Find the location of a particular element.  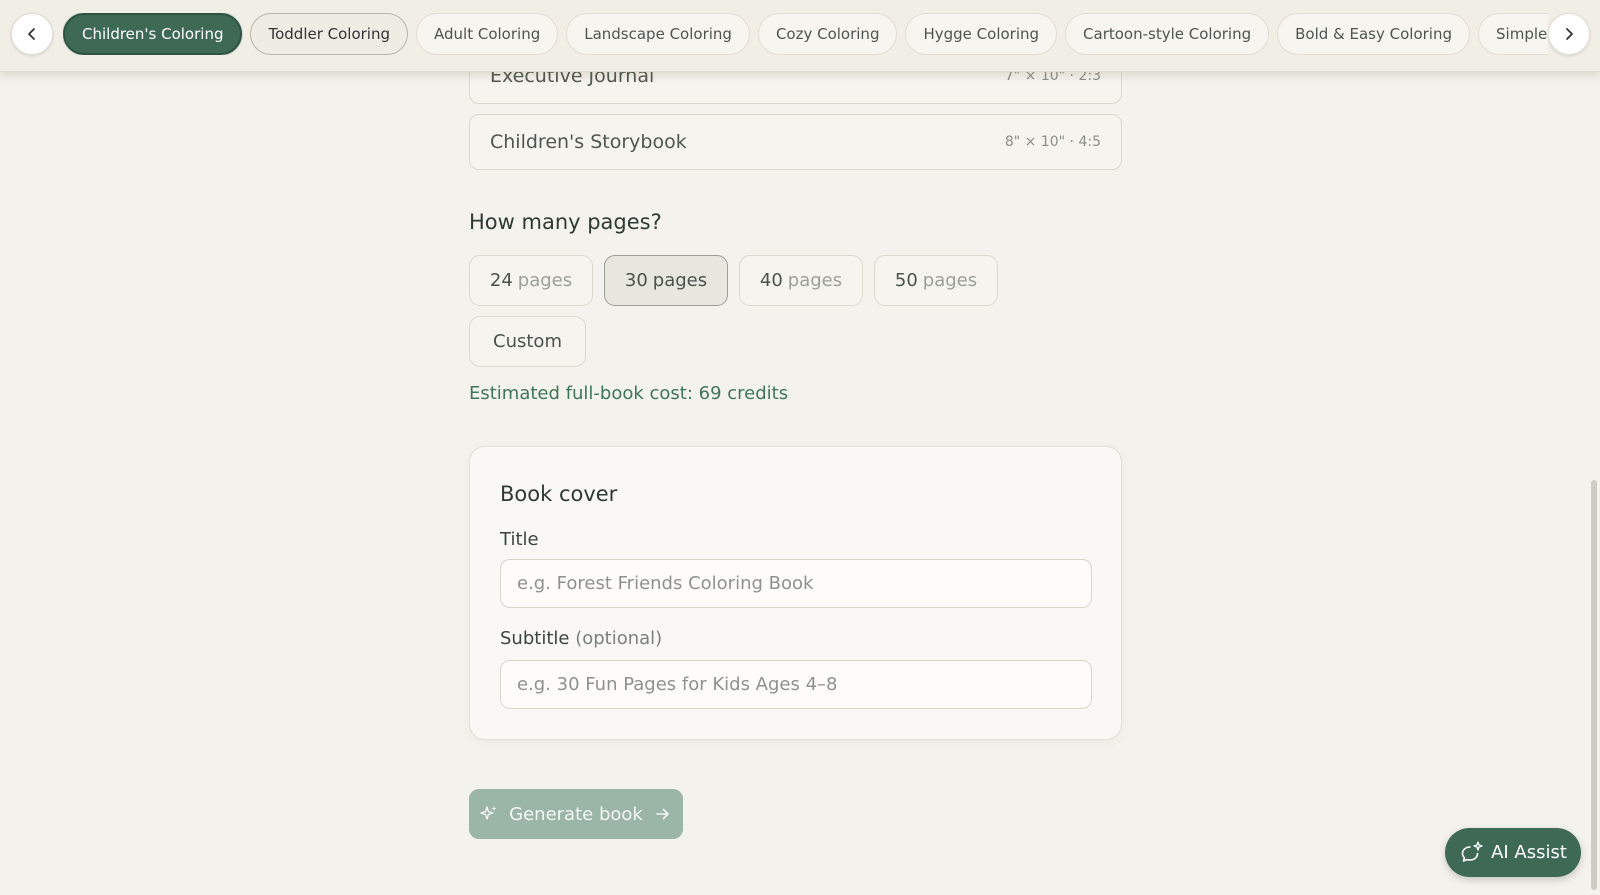

generate-book-label: Generate book is located at coordinates (576, 814).